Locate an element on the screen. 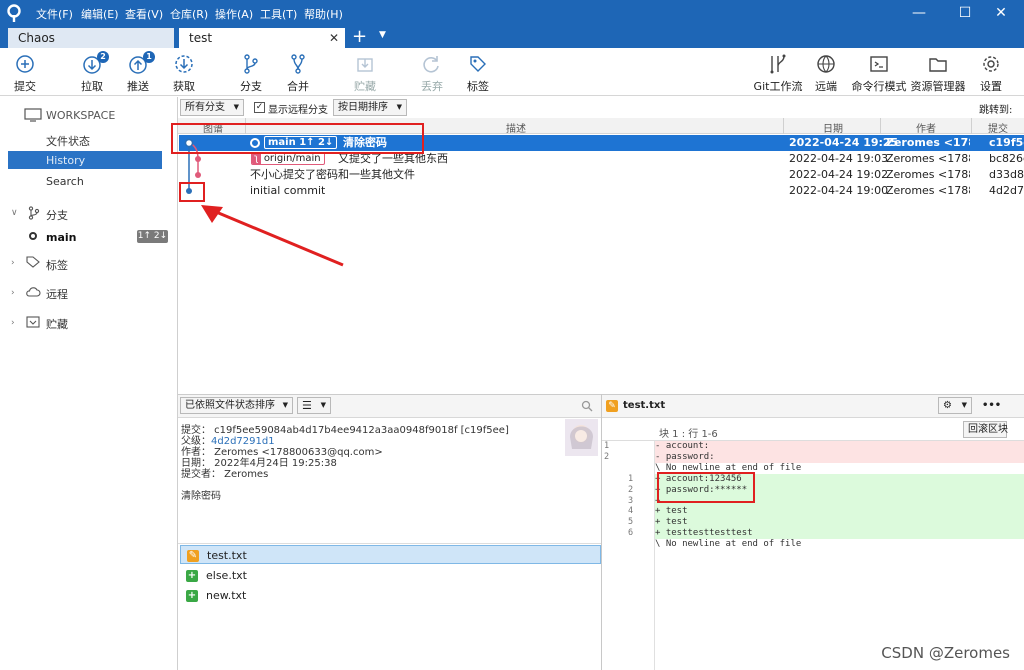  sidebar-branch-main: main is located at coordinates (61, 237).